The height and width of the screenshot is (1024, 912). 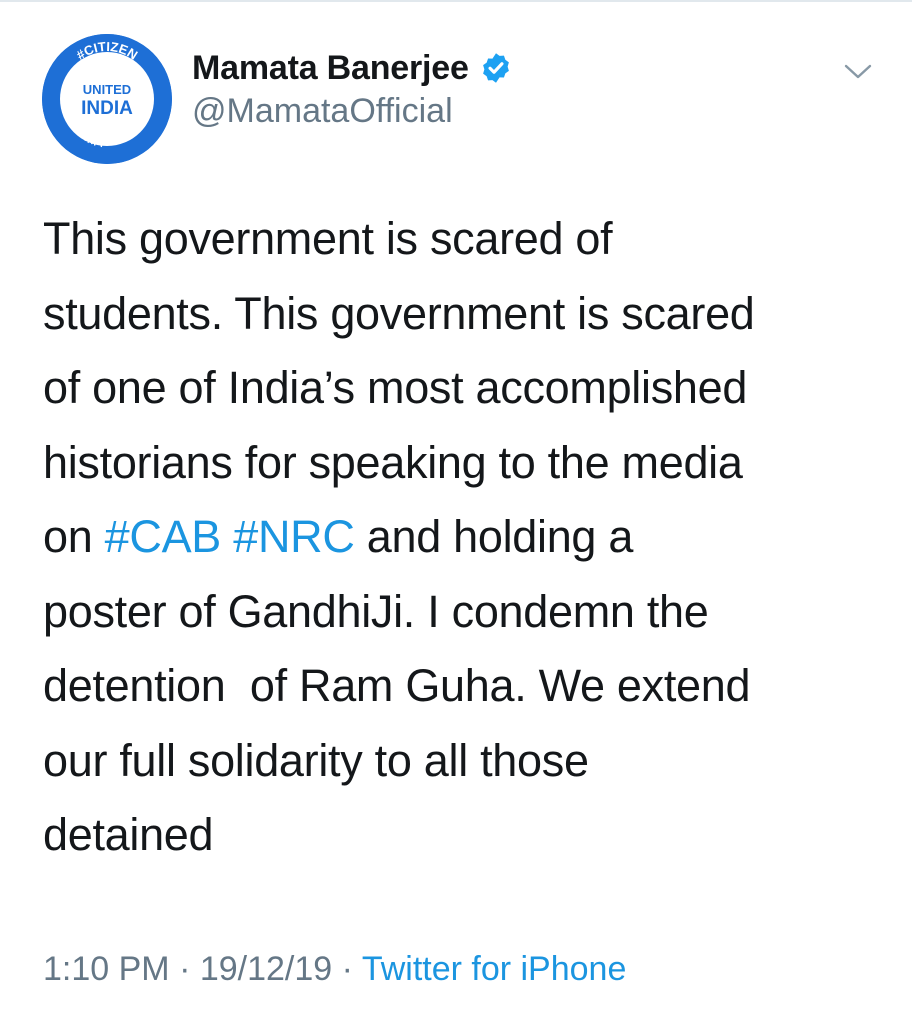 I want to click on tweet-line-with-hashtags: on #CAB #NRC and holding a, so click(x=468, y=537).